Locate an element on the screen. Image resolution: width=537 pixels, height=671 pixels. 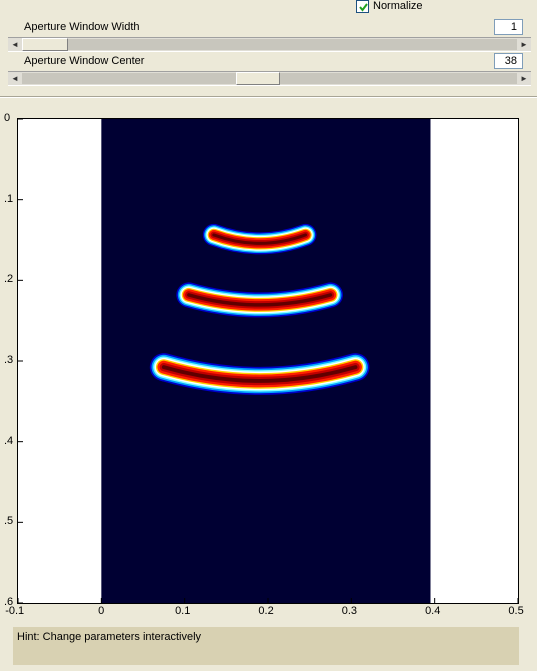
normalize-label: Normalize is located at coordinates (398, 6).